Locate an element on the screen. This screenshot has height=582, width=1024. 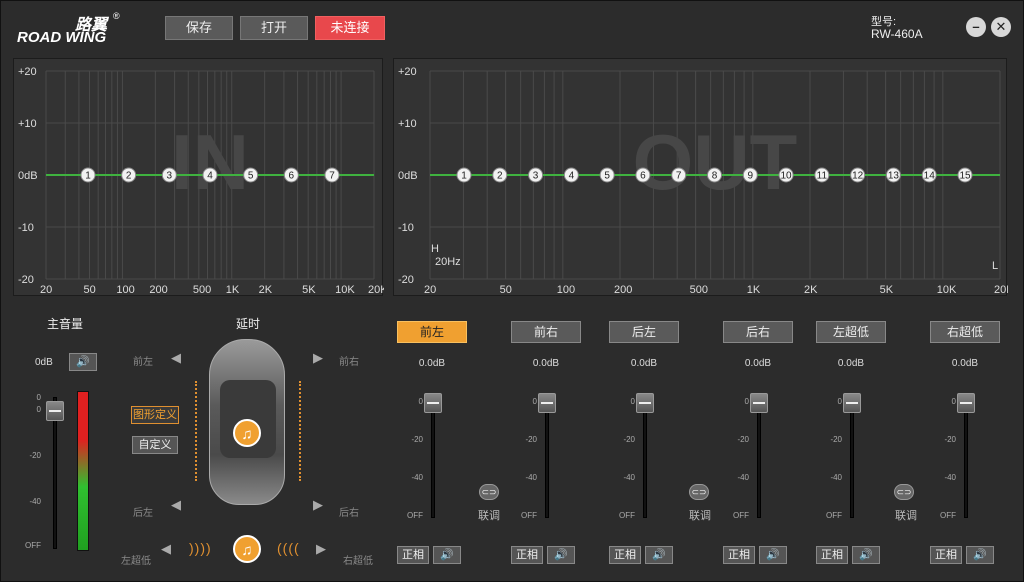
sub-right-speaker-icon: ▶ is located at coordinates (321, 549).